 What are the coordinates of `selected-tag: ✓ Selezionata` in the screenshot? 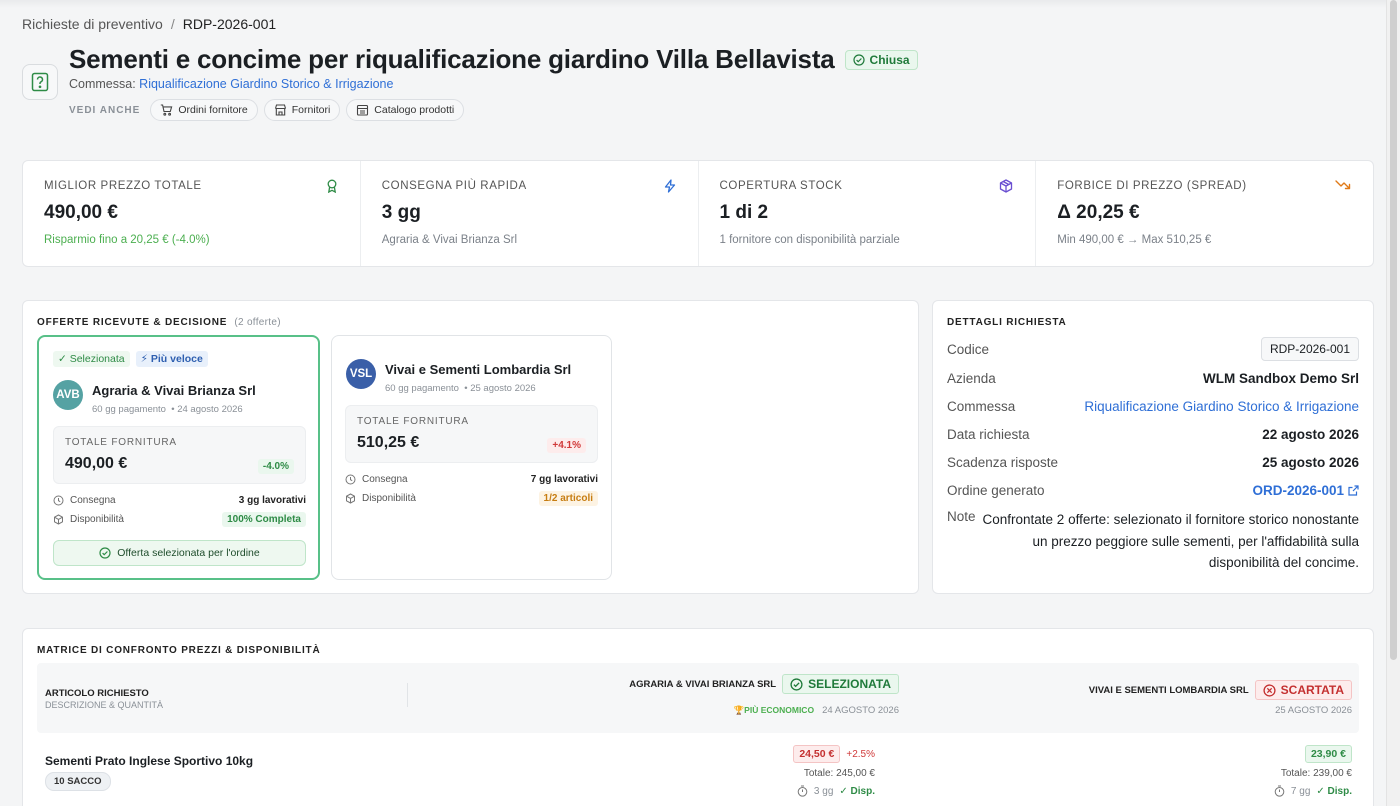 It's located at (91, 359).